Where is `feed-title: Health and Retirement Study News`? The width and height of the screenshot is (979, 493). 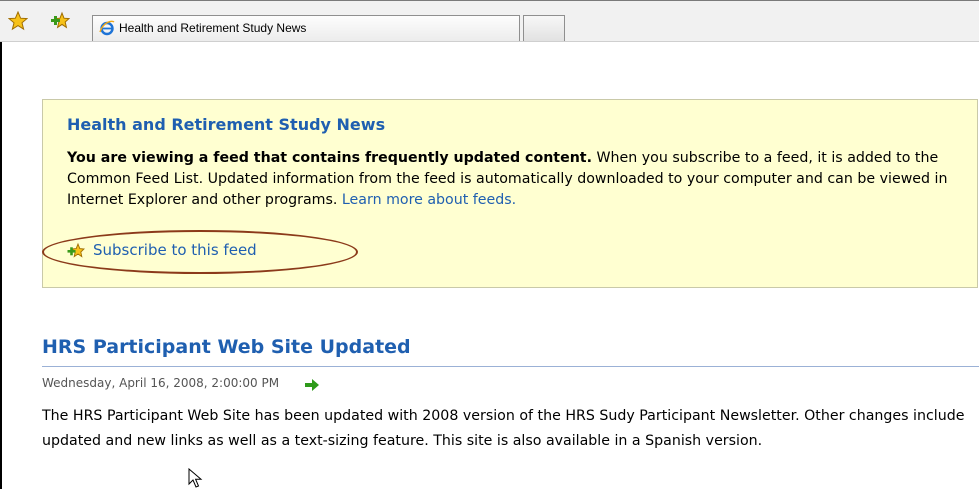 feed-title: Health and Retirement Study News is located at coordinates (226, 124).